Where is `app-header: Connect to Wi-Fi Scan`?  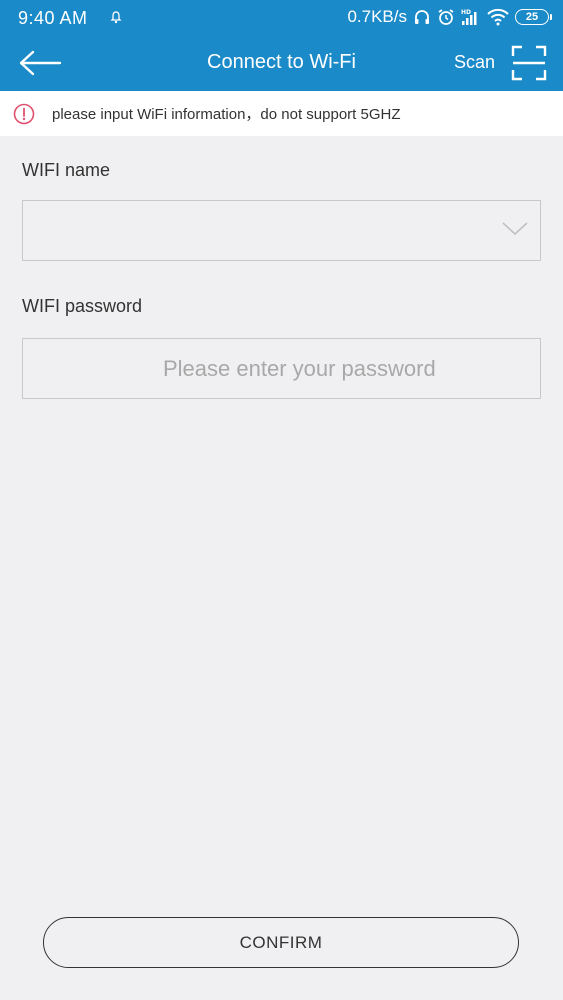 app-header: Connect to Wi-Fi Scan is located at coordinates (281, 63).